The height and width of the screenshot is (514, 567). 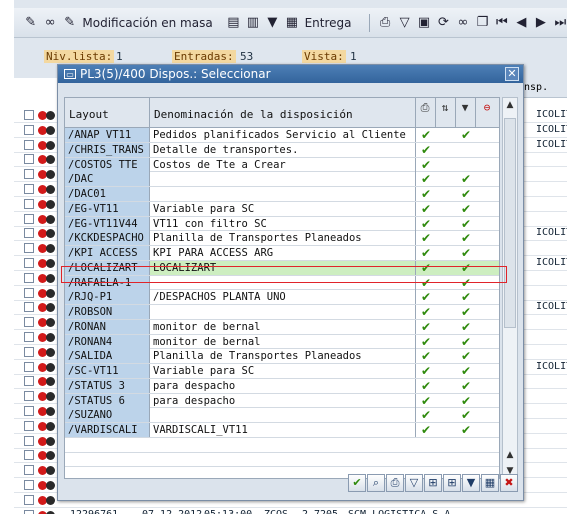 I want to click on layout-name-cell: /RONAN, so click(x=107, y=326).